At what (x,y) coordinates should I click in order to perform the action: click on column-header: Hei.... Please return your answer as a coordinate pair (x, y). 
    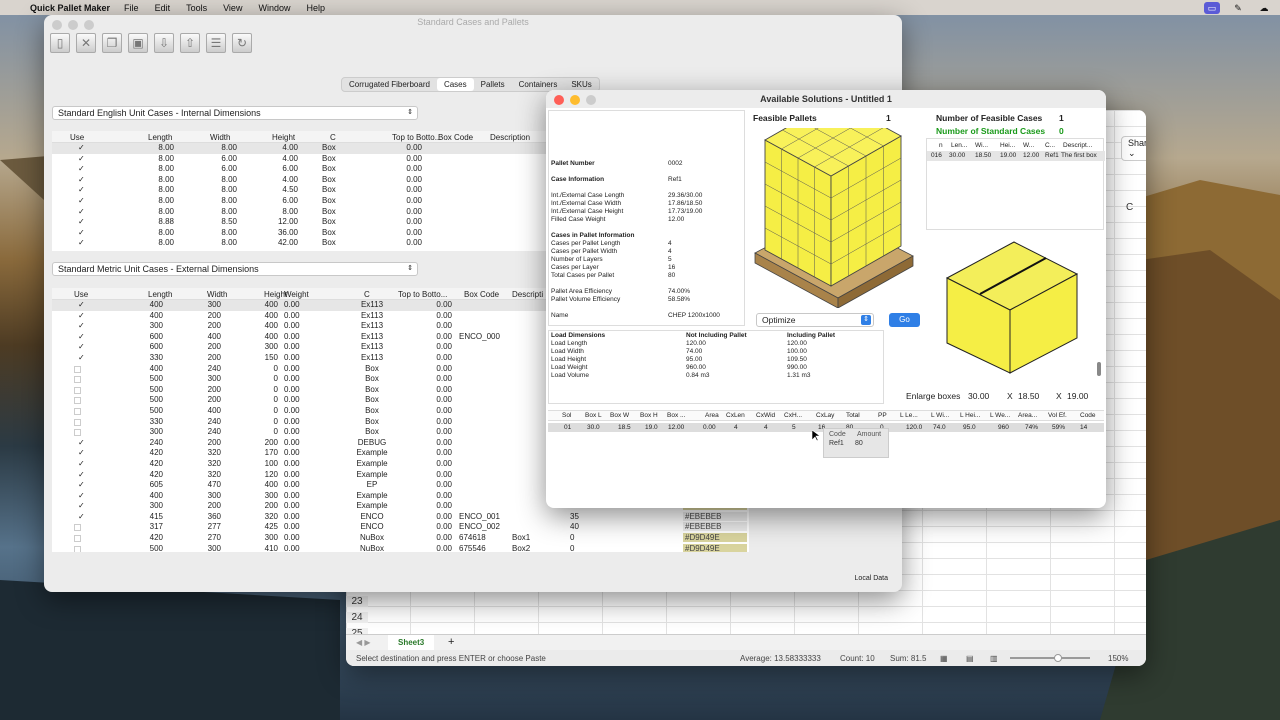
    Looking at the image, I should click on (1007, 145).